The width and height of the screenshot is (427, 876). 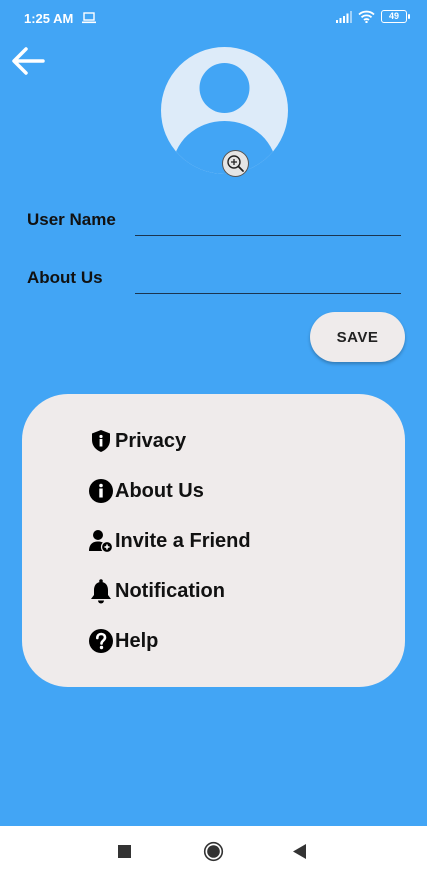 I want to click on menu-item-privacy: Privacy, so click(x=137, y=441).